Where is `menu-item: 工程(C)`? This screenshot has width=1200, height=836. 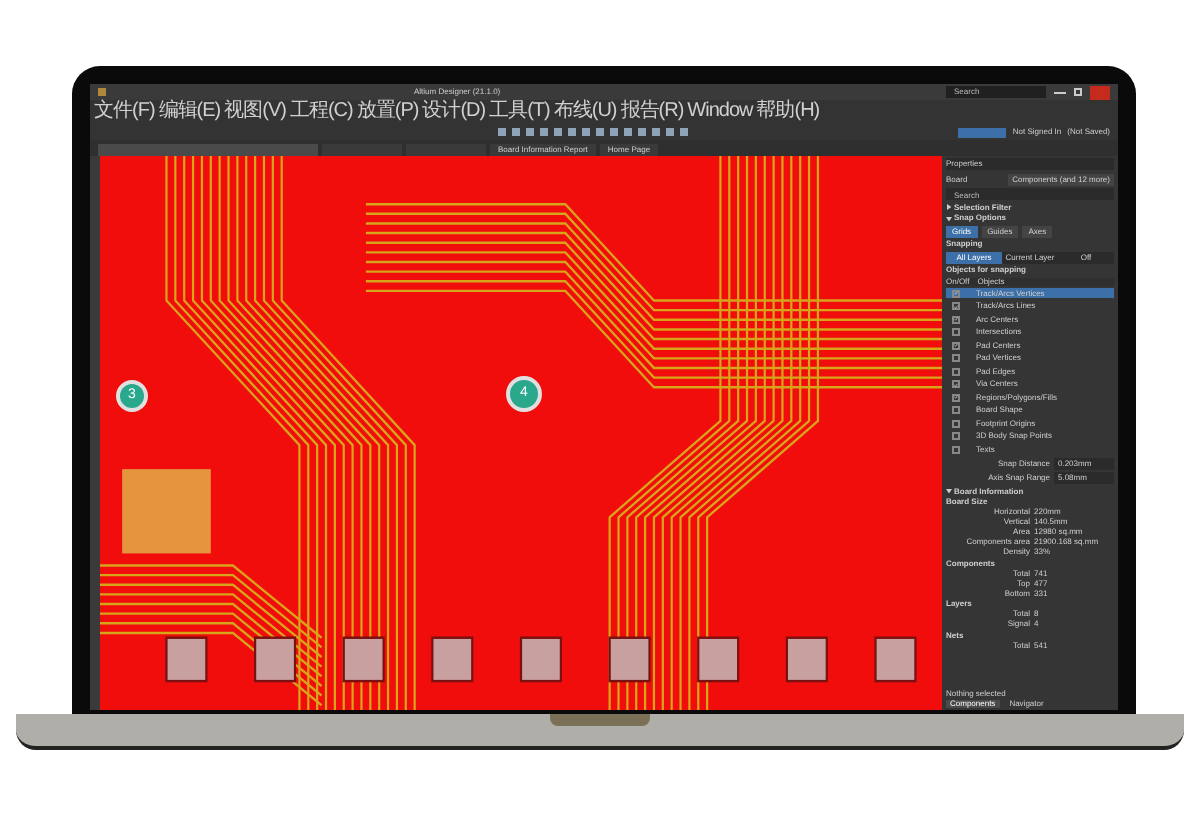 menu-item: 工程(C) is located at coordinates (321, 112).